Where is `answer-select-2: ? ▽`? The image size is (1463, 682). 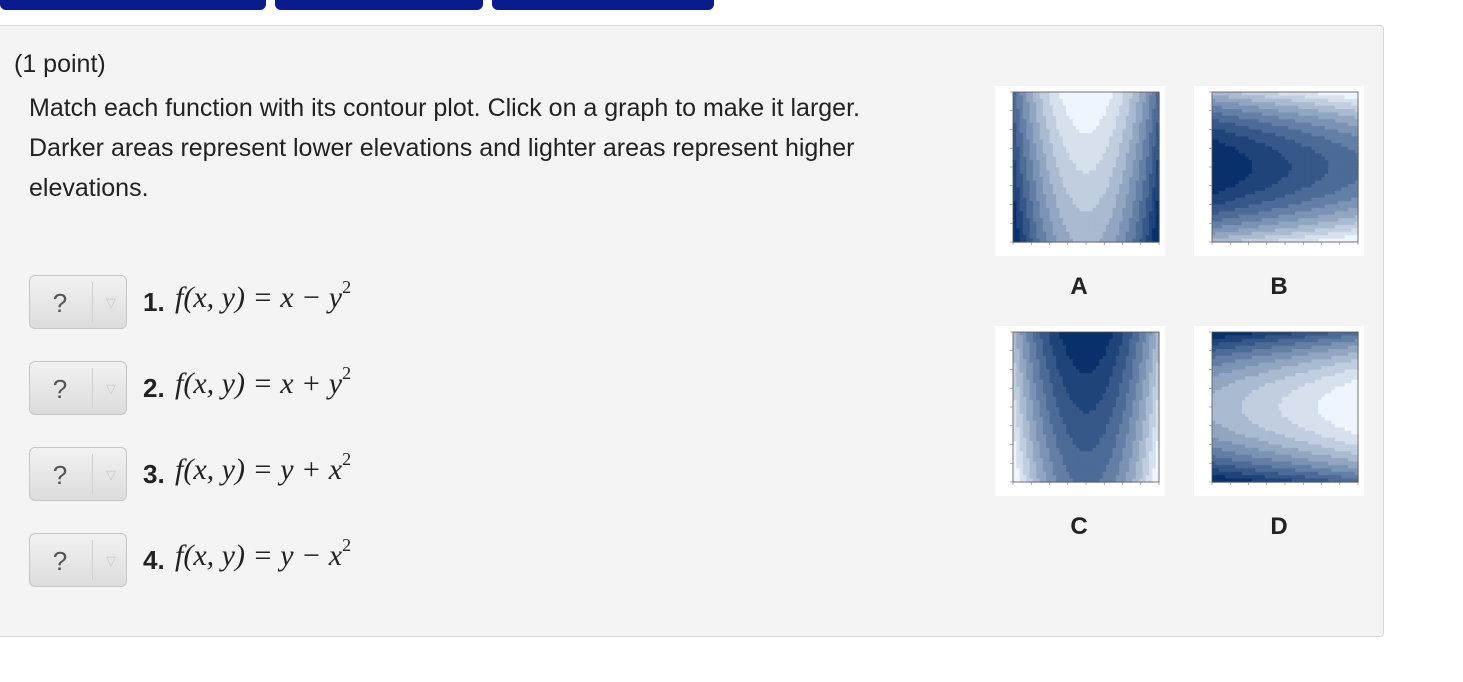 answer-select-2: ? ▽ is located at coordinates (78, 388).